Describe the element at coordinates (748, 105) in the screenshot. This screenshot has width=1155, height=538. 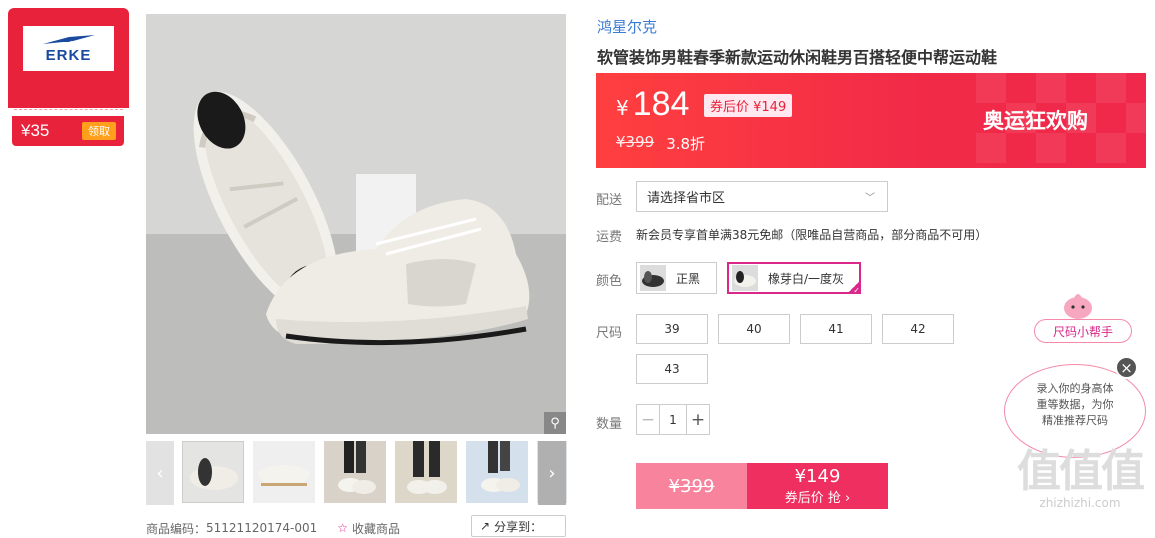
I see `after-coupon-tag: 券后价 ¥149` at that location.